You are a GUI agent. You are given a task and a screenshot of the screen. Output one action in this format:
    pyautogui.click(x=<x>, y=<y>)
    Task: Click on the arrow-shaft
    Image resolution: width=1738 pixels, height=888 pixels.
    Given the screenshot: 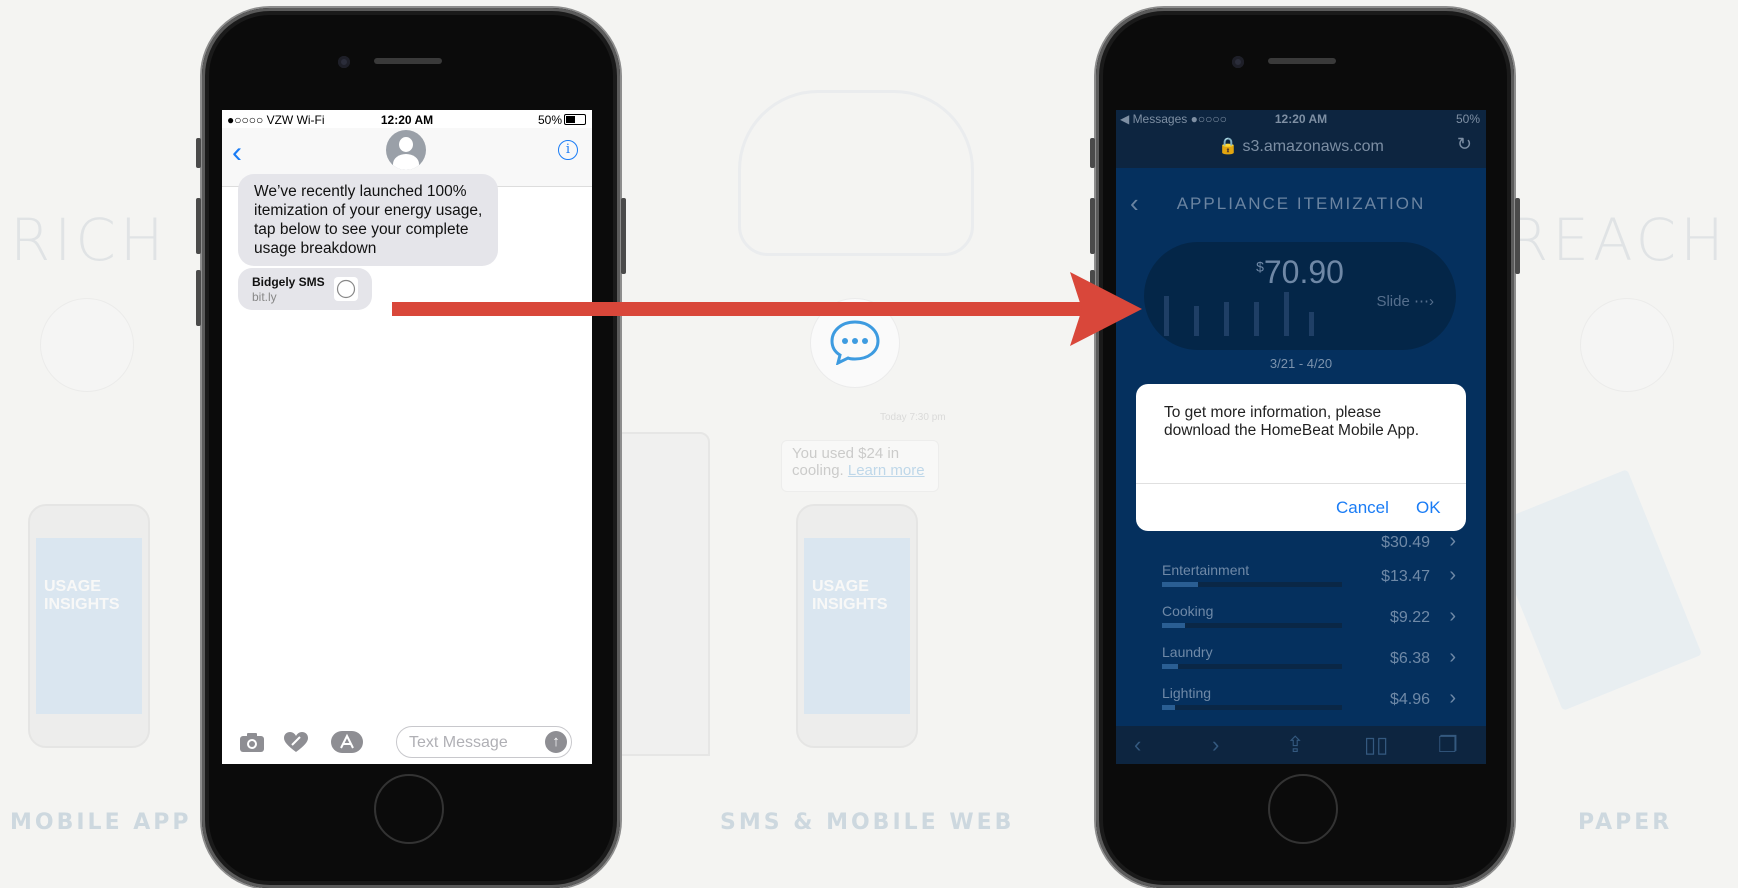 What is the action you would take?
    pyautogui.click(x=742, y=309)
    